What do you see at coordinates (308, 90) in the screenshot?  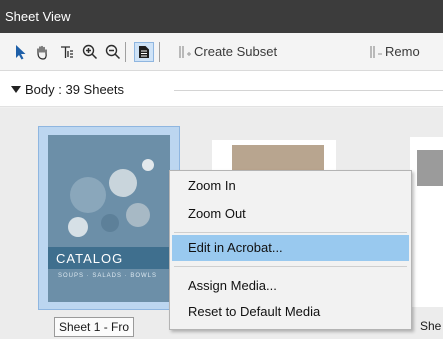 I see `section-divider` at bounding box center [308, 90].